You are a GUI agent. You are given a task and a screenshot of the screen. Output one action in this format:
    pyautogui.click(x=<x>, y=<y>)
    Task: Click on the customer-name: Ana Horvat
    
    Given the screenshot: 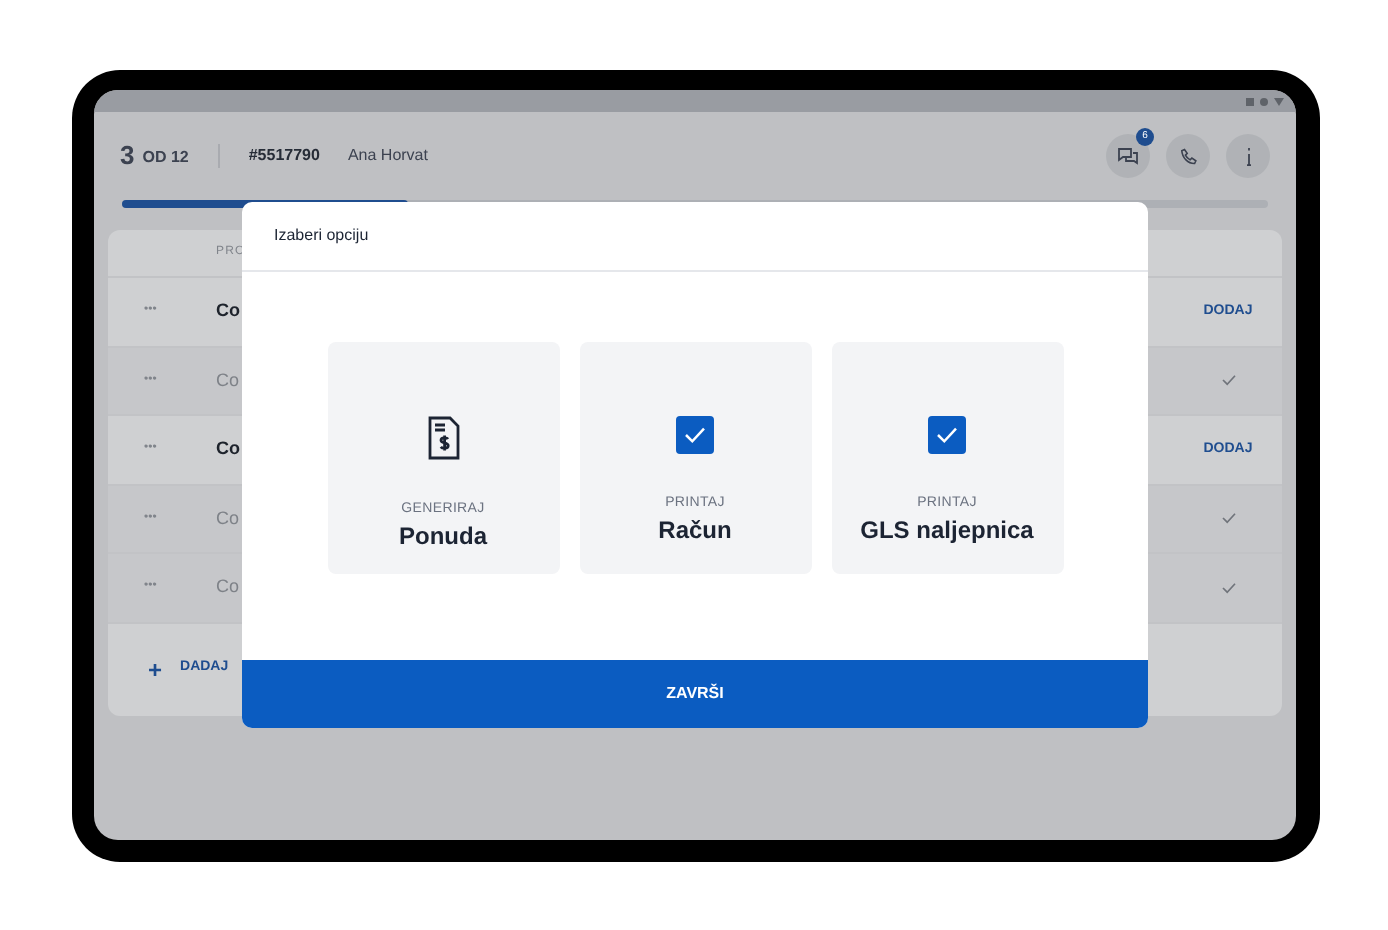 What is the action you would take?
    pyautogui.click(x=387, y=156)
    